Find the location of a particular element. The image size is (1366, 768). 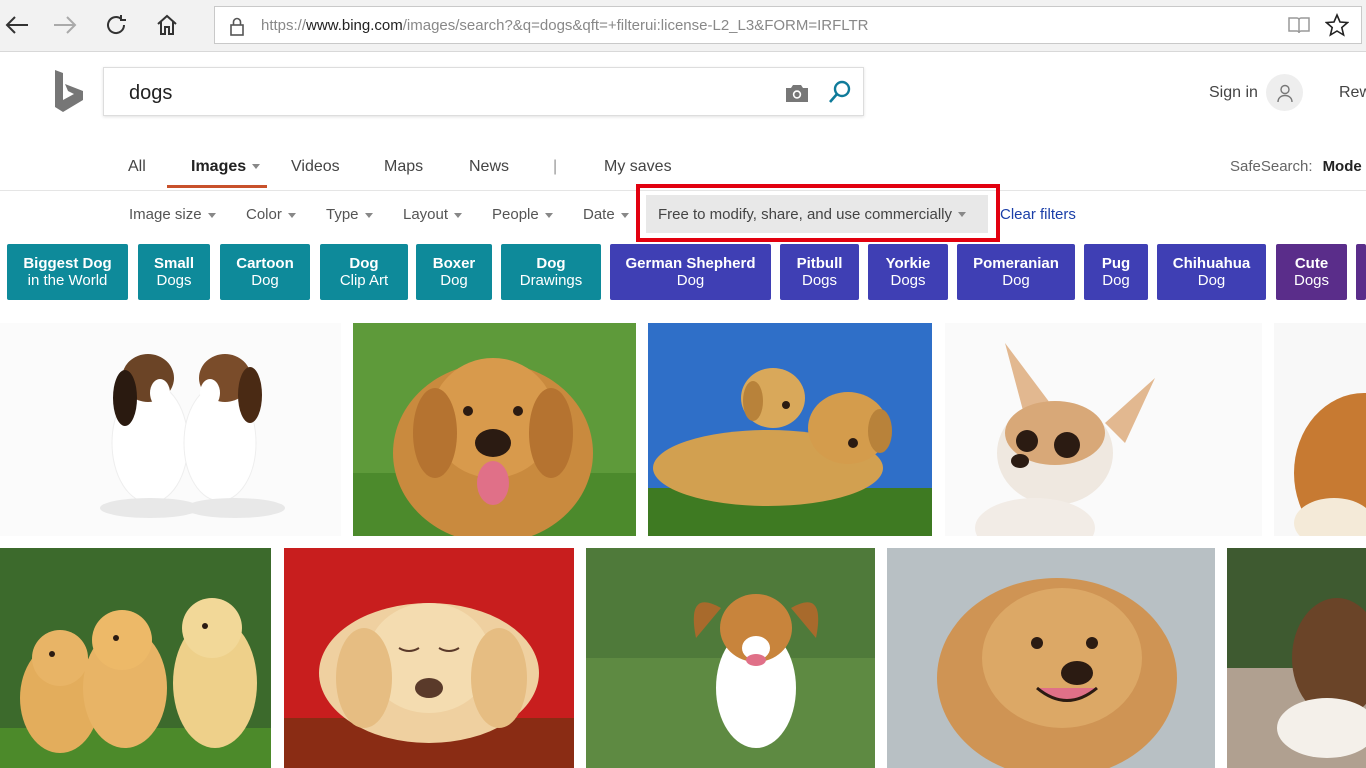

related-chip: Small Dogs is located at coordinates (174, 272).